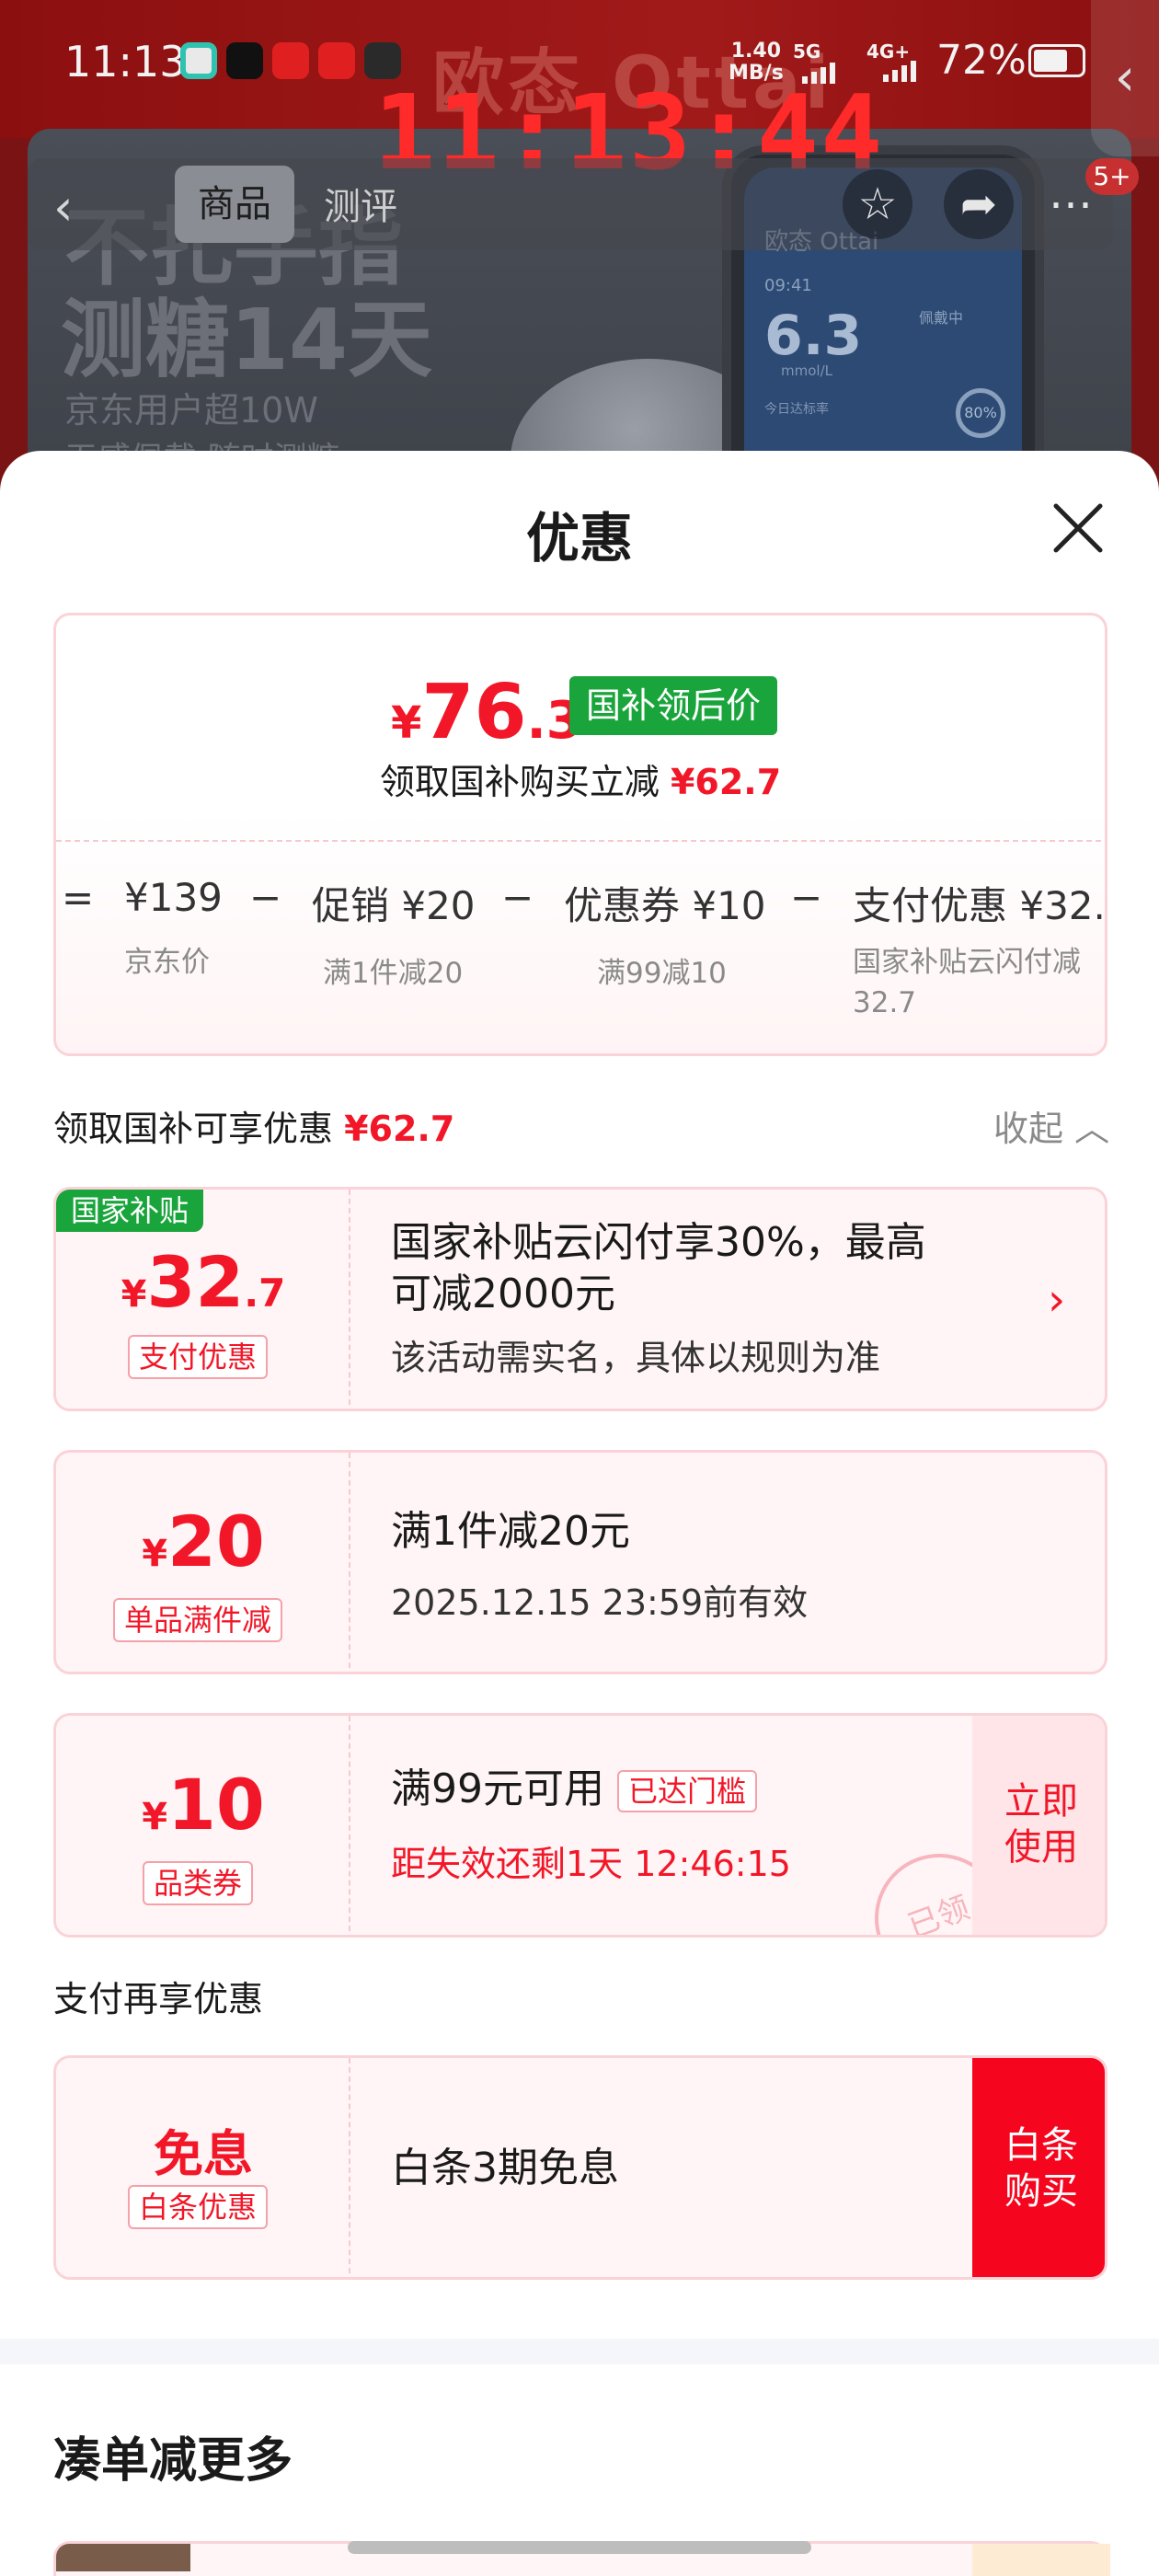  I want to click on offer-amount: ¥32.7, so click(203, 1282).